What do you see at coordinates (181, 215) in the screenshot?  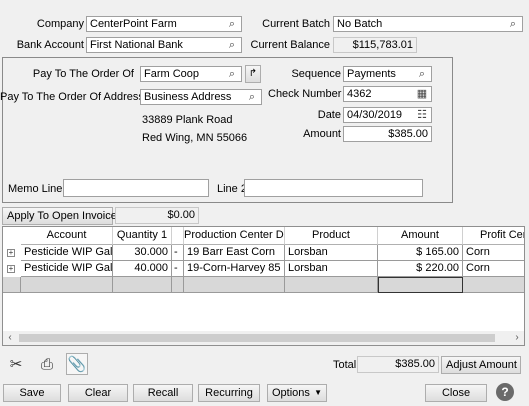 I see `apply-amount-value: $0.00` at bounding box center [181, 215].